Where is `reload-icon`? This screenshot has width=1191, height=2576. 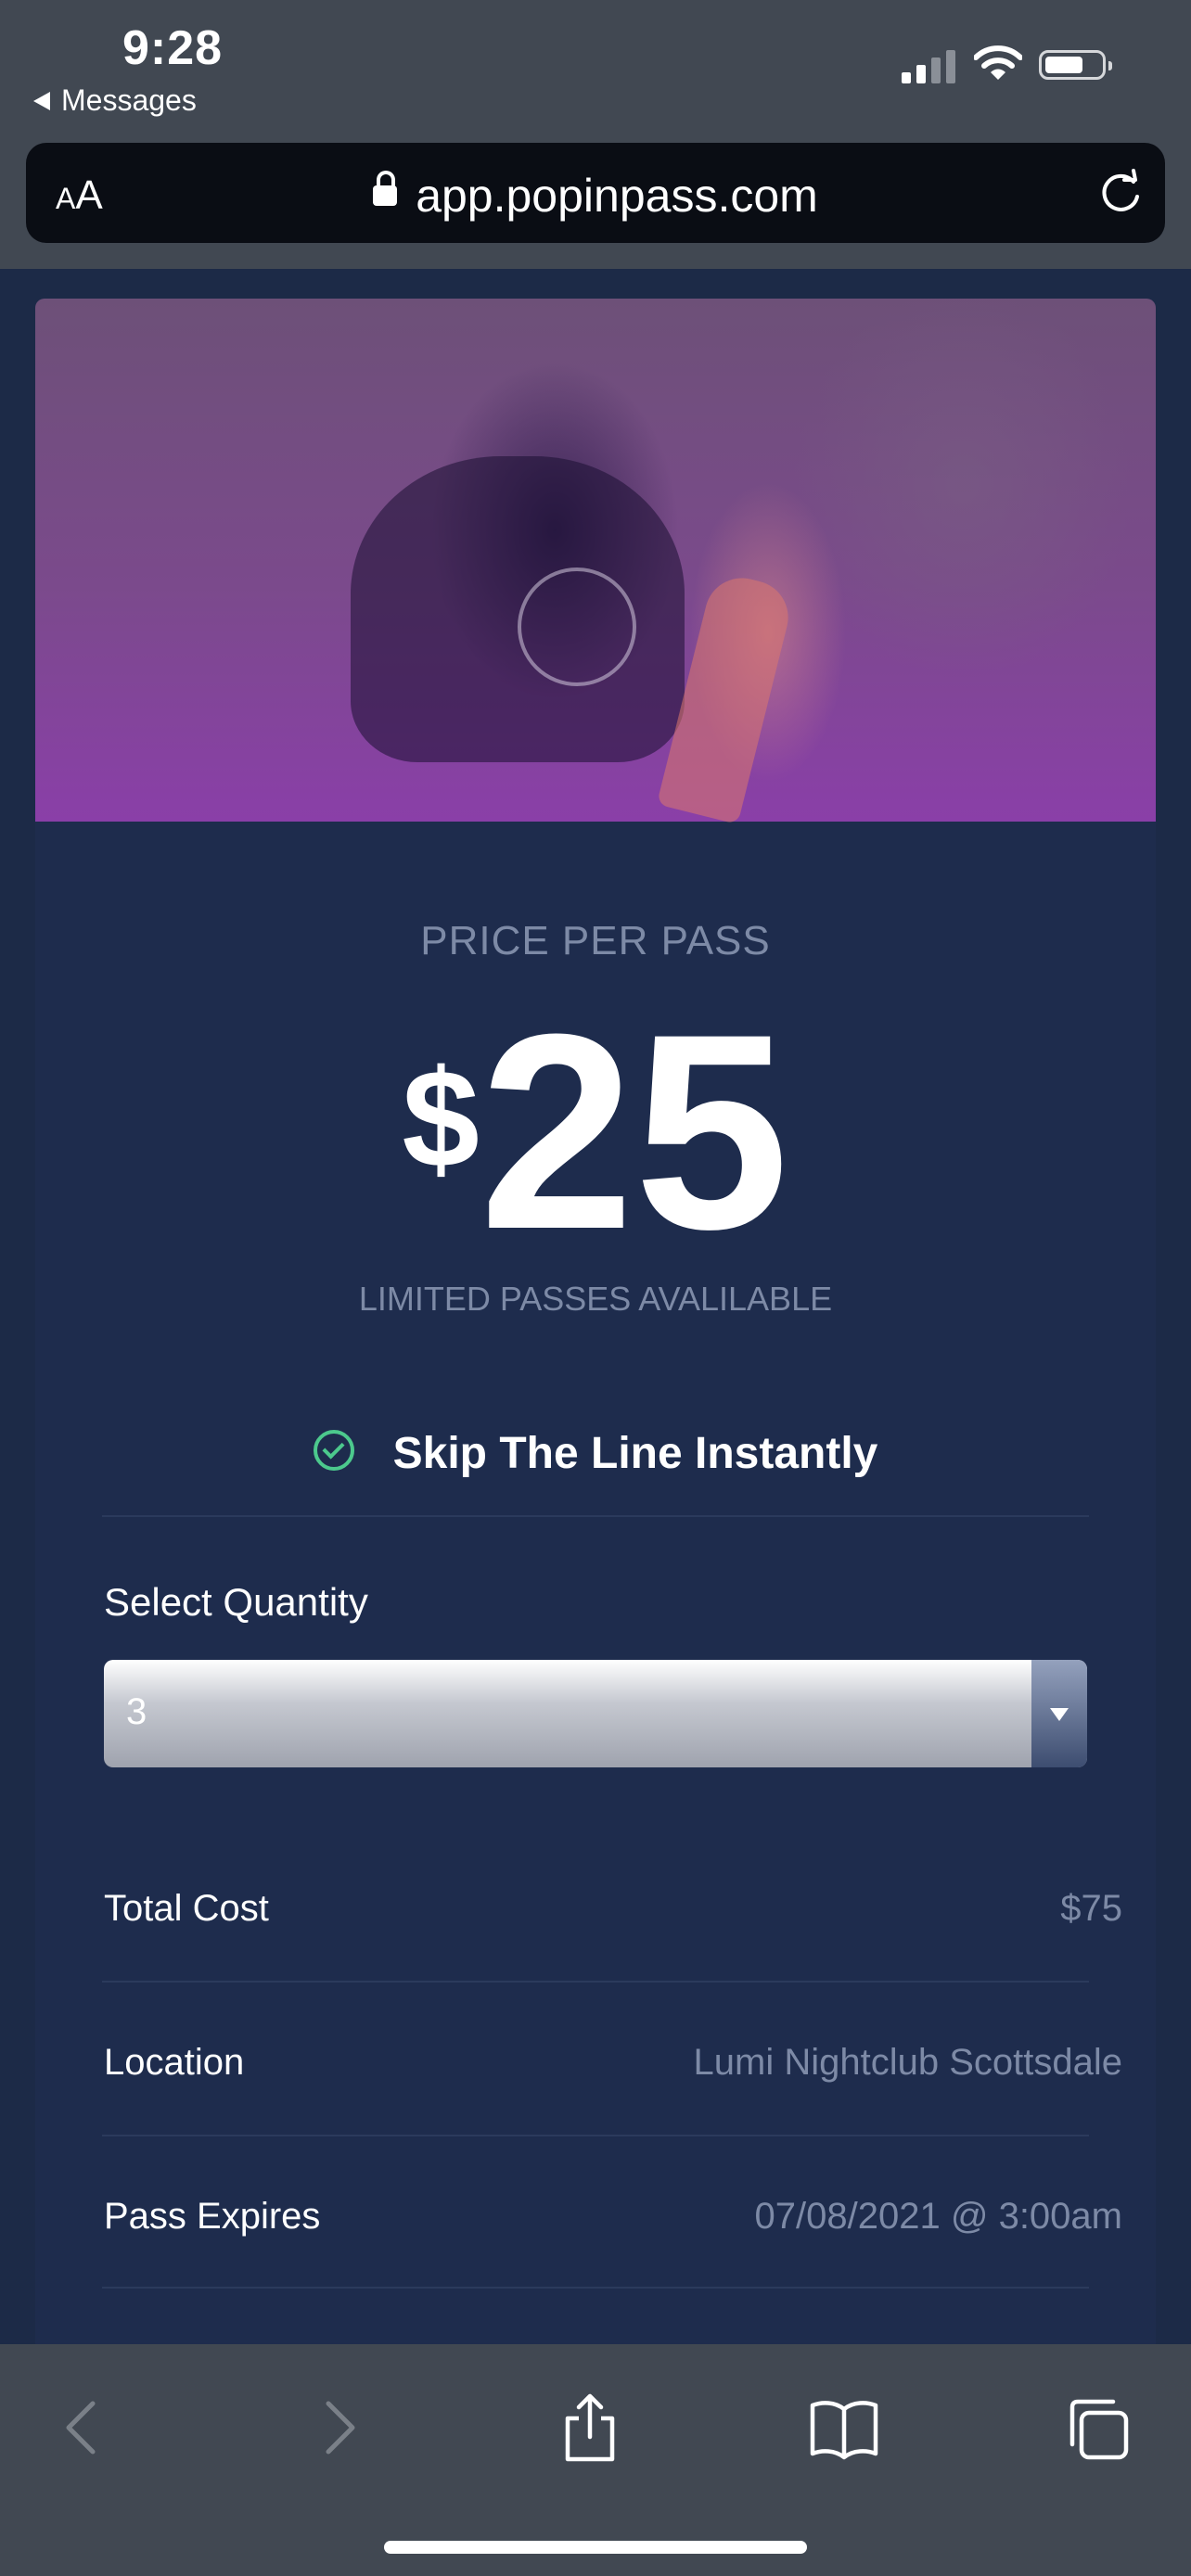
reload-icon is located at coordinates (1121, 193).